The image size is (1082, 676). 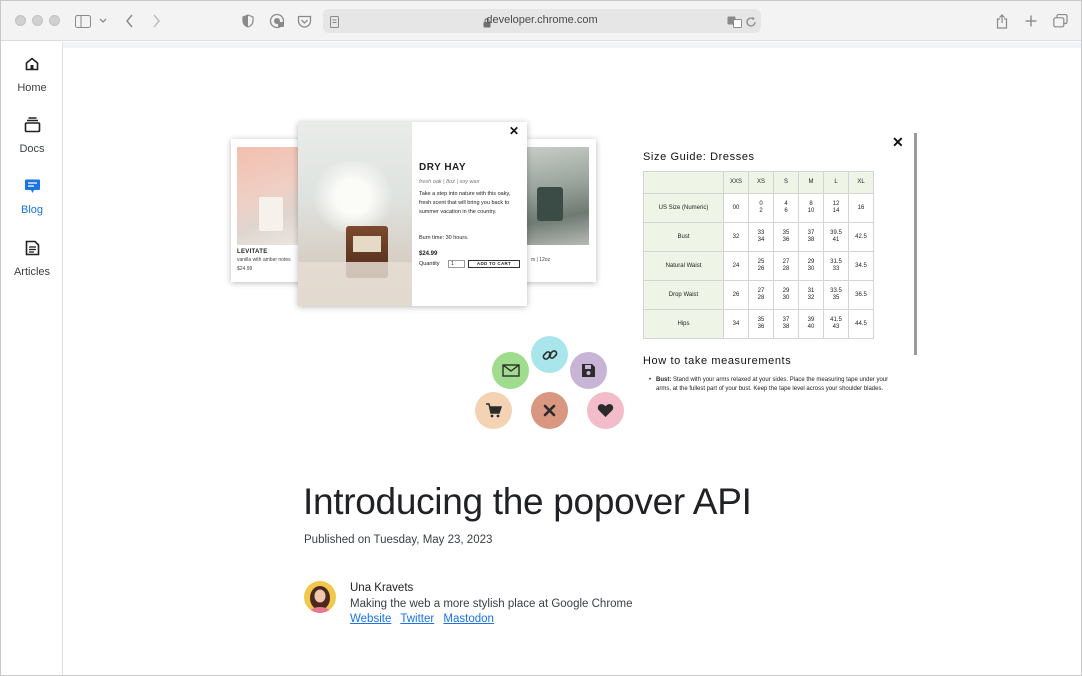 I want to click on zoom-window-button, so click(x=54, y=20).